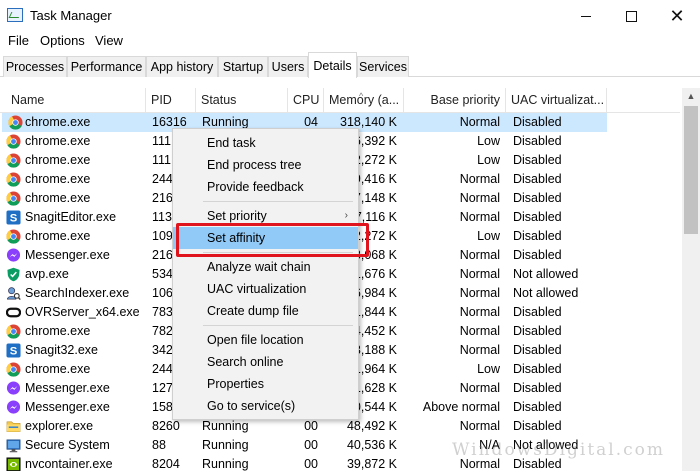  What do you see at coordinates (265, 143) in the screenshot?
I see `menu-item-end-task: End task` at bounding box center [265, 143].